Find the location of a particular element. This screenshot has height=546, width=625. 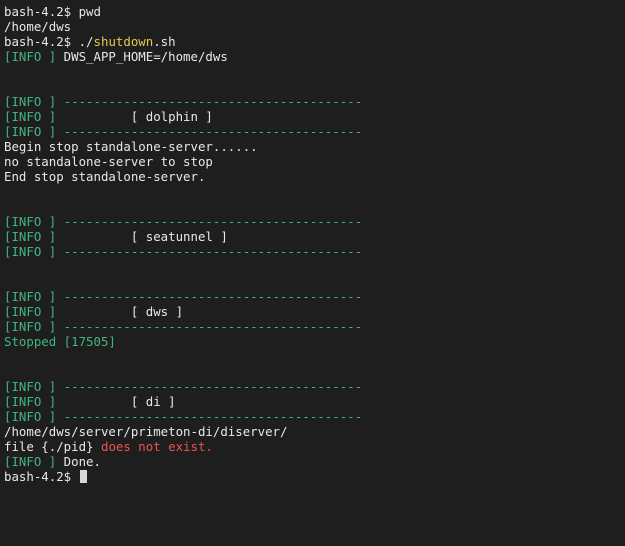

terminal-line: /home/dws/server/primeton-di/diserver/ is located at coordinates (314, 431).